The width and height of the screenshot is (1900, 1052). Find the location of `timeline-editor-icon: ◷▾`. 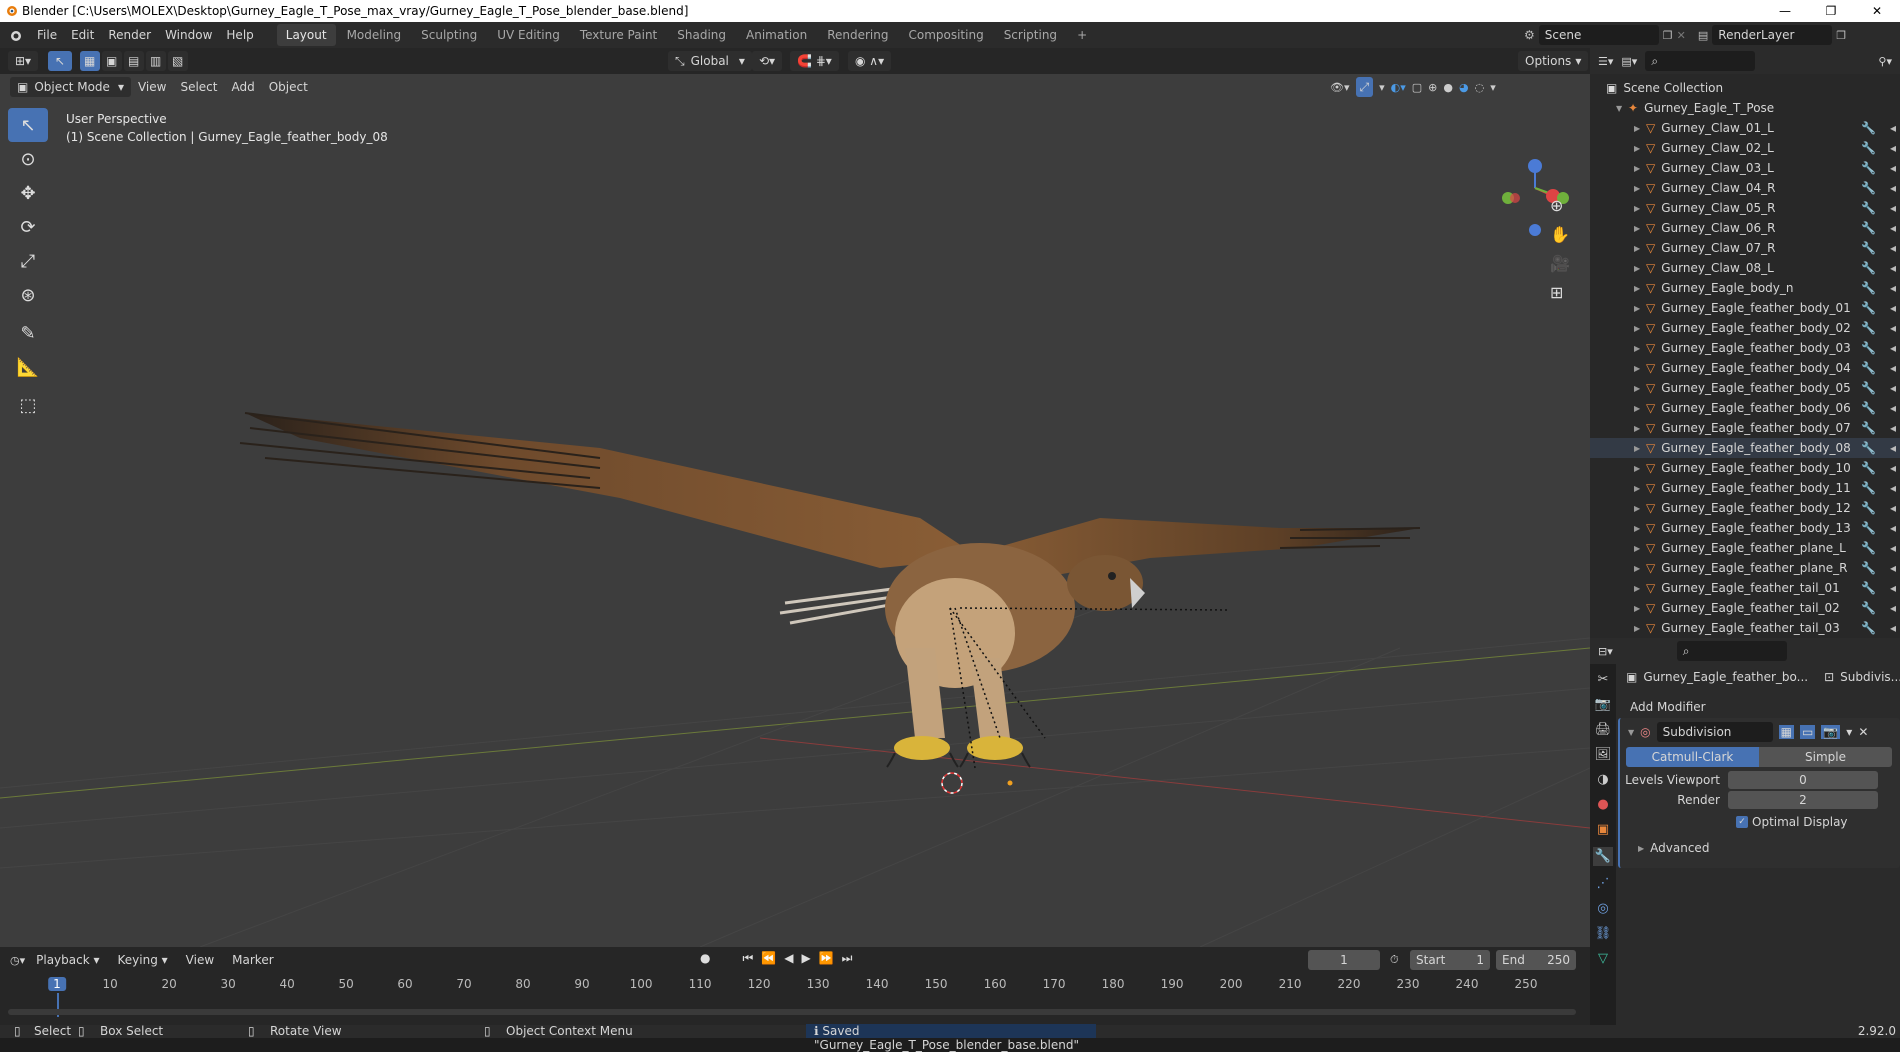

timeline-editor-icon: ◷▾ is located at coordinates (17, 960).